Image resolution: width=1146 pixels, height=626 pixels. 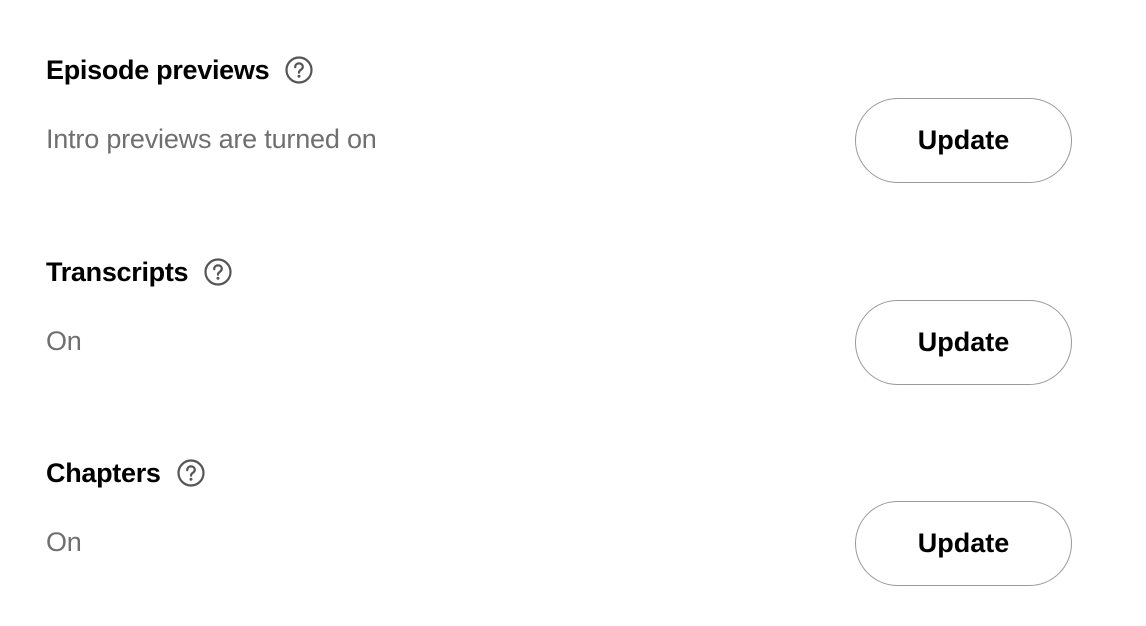 What do you see at coordinates (963, 140) in the screenshot?
I see `update-episode-previews-button: Update` at bounding box center [963, 140].